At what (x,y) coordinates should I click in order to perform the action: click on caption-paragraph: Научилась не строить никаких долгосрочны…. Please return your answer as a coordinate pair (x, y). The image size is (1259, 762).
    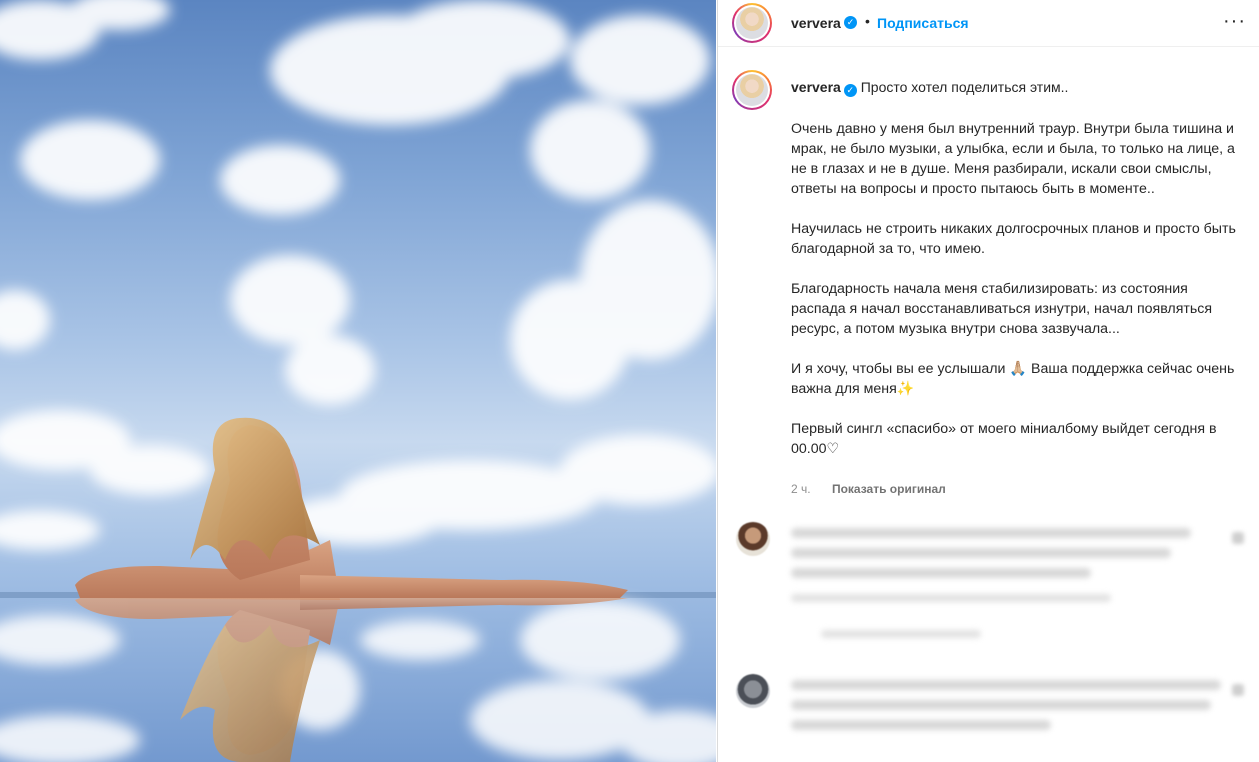
    Looking at the image, I should click on (1013, 239).